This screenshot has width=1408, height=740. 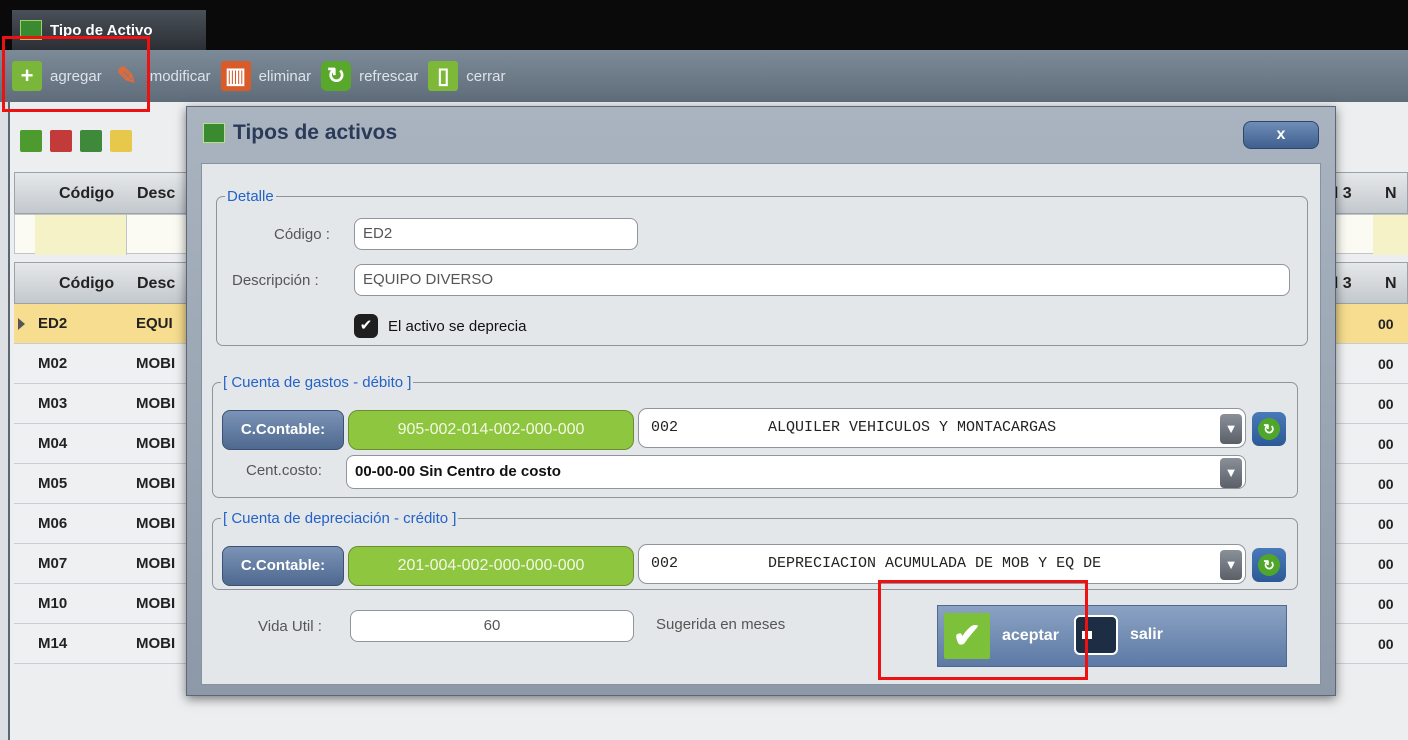 I want to click on depreciacion-account-field: 201-004-002-000-000-000, so click(x=491, y=566).